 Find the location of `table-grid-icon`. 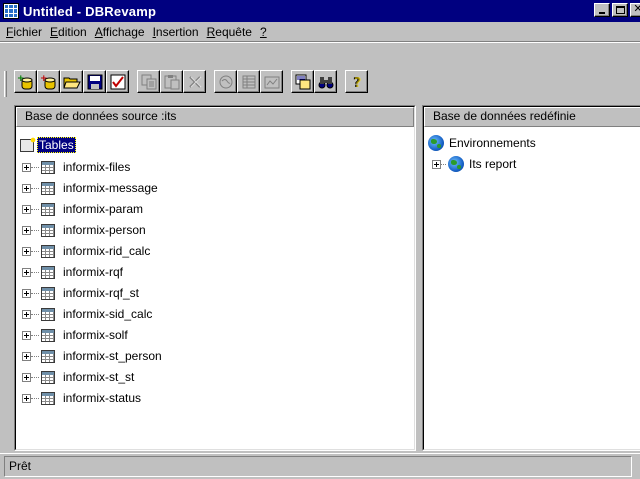

table-grid-icon is located at coordinates (11, 11).